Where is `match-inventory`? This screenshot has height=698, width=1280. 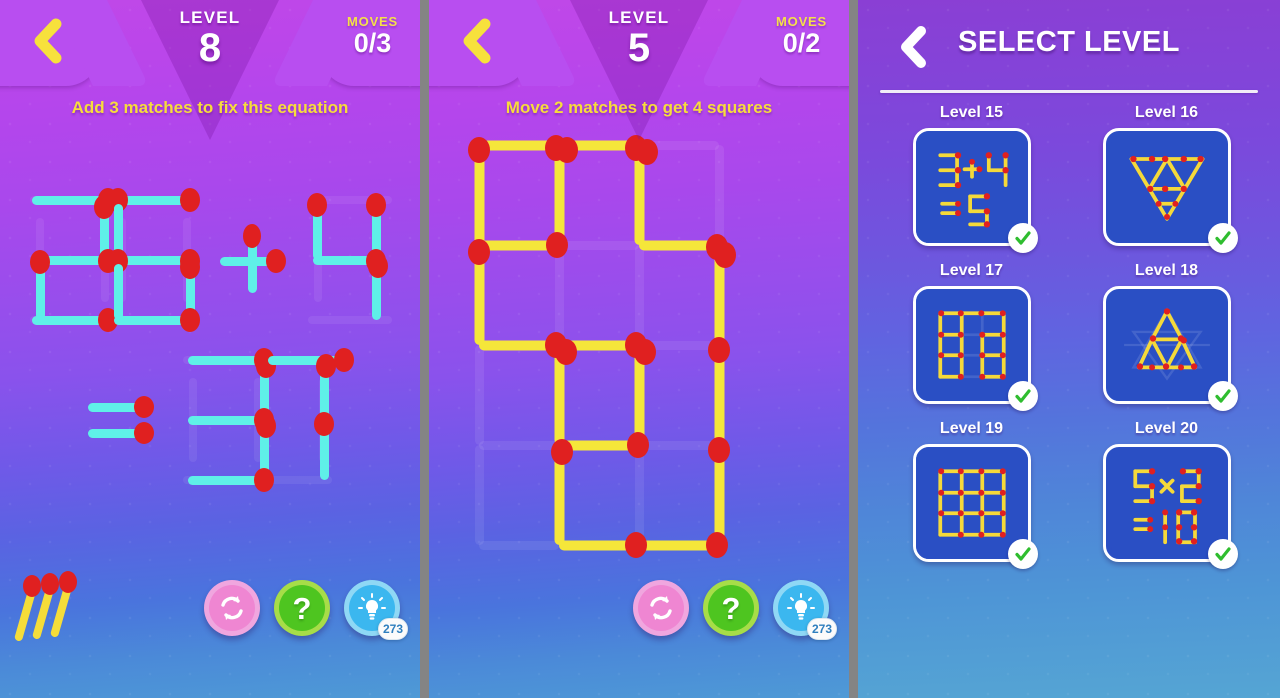 match-inventory is located at coordinates (64, 605).